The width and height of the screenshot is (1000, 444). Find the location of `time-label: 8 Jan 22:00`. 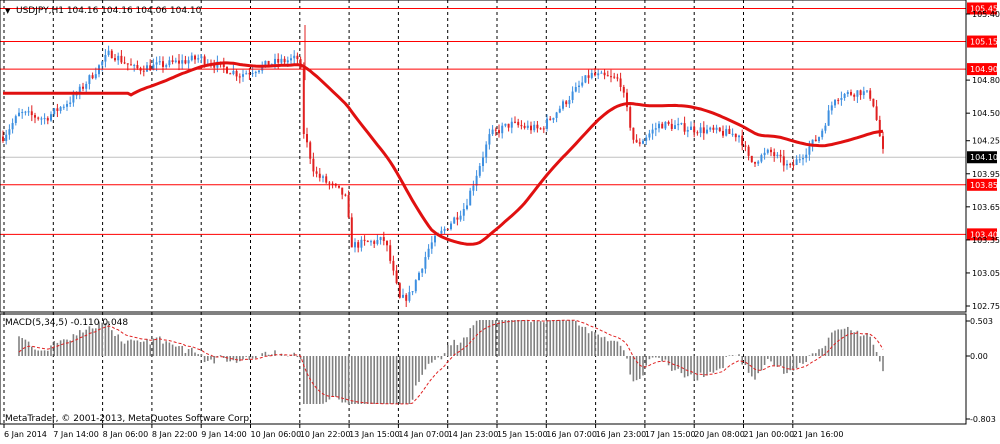

time-label: 8 Jan 22:00 is located at coordinates (175, 434).